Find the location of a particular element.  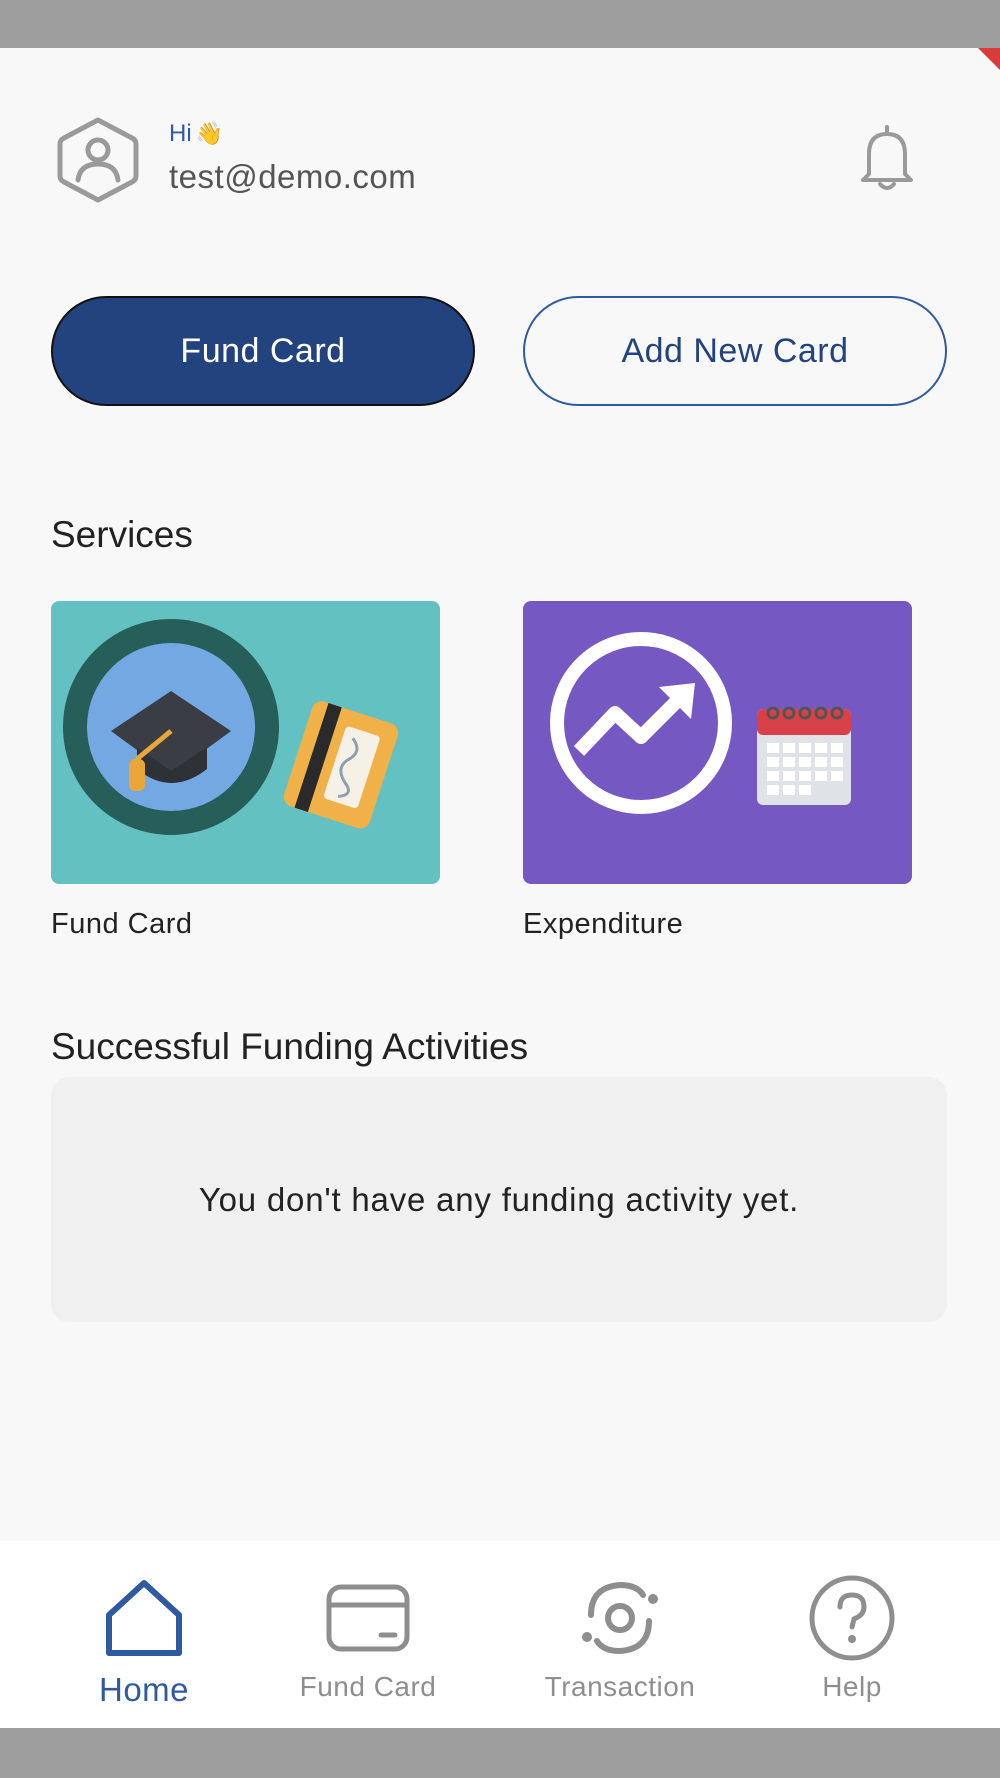

status-bar is located at coordinates (500, 24).